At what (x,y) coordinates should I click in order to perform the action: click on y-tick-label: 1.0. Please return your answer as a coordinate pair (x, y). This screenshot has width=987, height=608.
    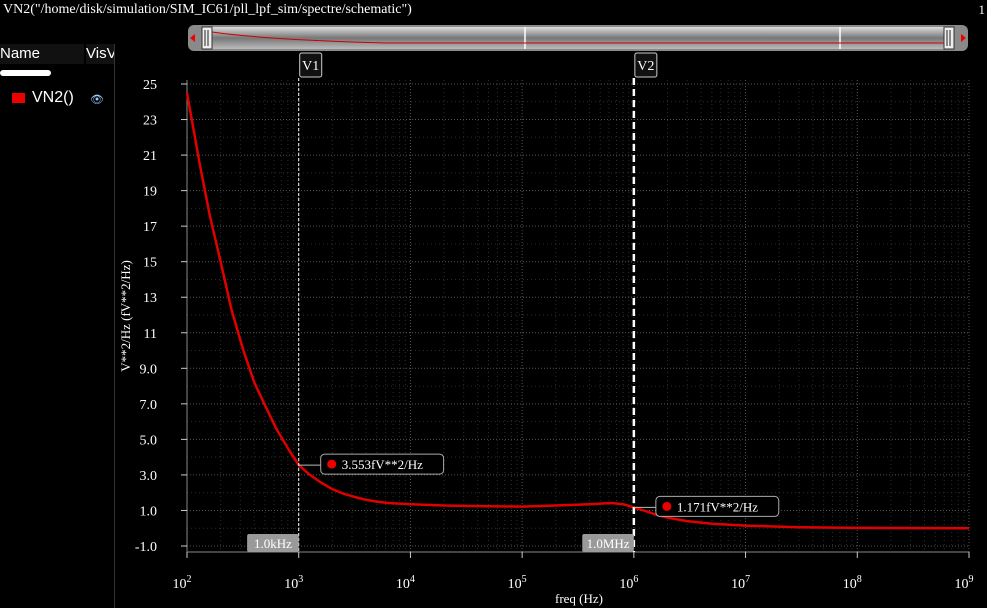
    Looking at the image, I should click on (149, 511).